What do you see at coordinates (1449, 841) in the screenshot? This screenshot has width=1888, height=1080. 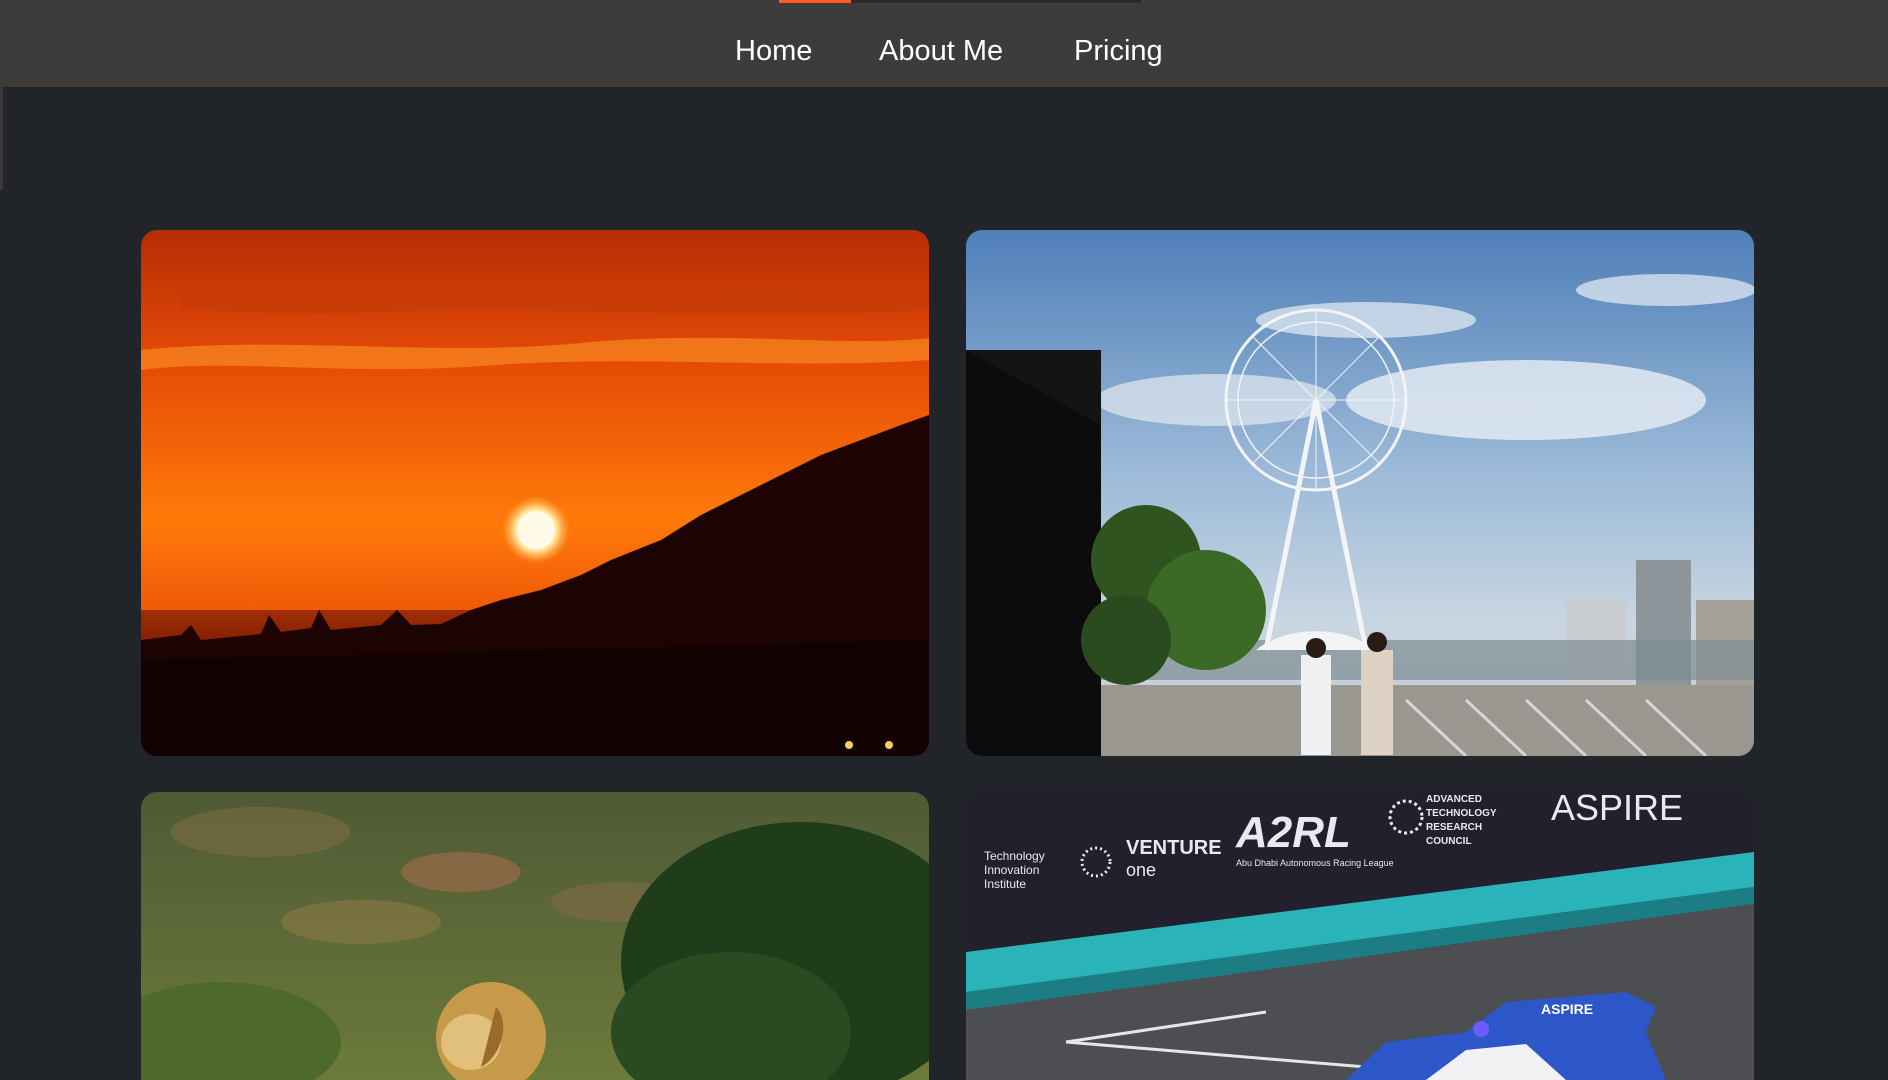 I see `banner-text-atrc-4: COUNCIL` at bounding box center [1449, 841].